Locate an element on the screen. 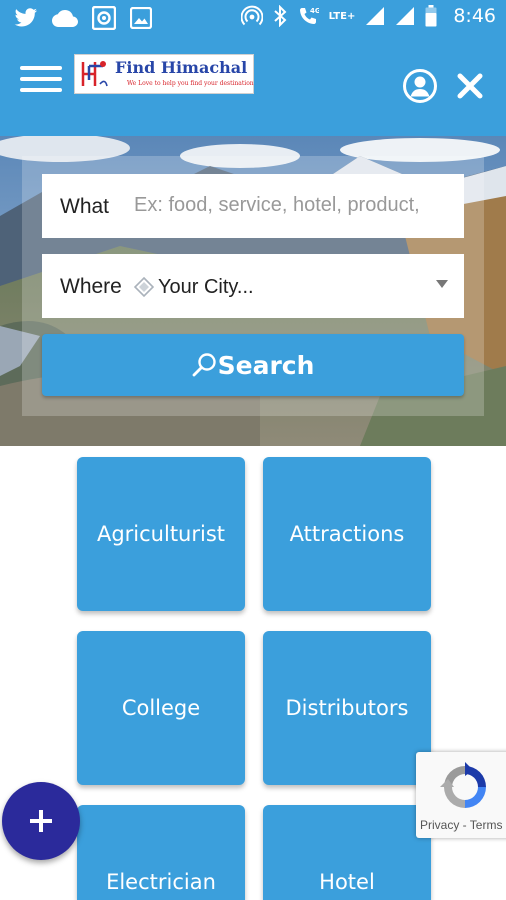 The image size is (506, 900). add-fab-button is located at coordinates (41, 821).